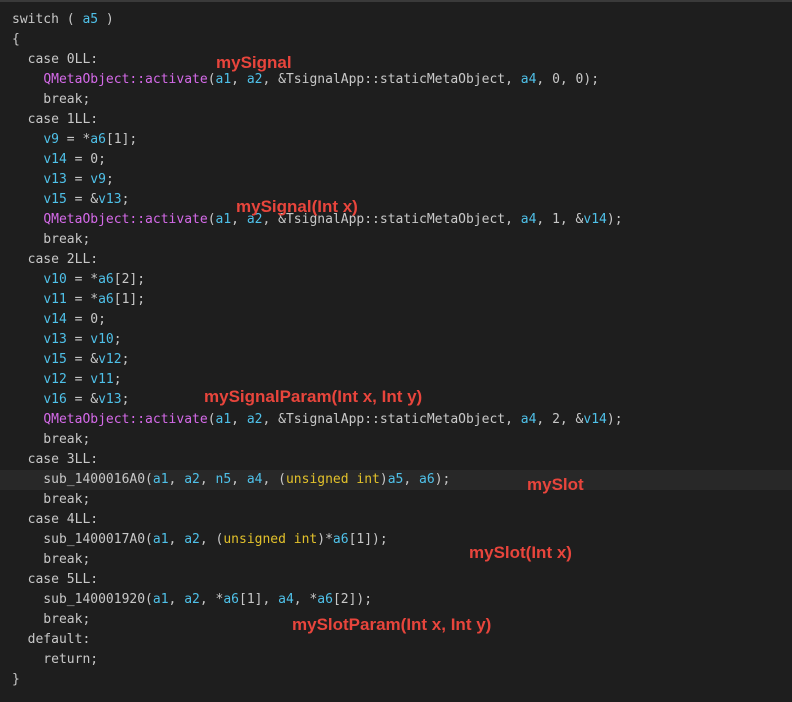 This screenshot has height=702, width=792. Describe the element at coordinates (55, 339) in the screenshot. I see `code-variable: v13` at that location.